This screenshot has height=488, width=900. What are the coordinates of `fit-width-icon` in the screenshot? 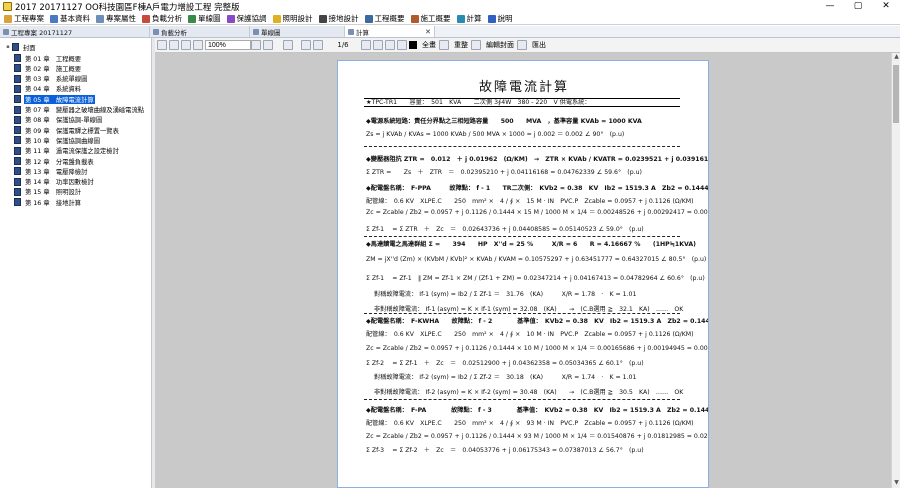 It's located at (268, 45).